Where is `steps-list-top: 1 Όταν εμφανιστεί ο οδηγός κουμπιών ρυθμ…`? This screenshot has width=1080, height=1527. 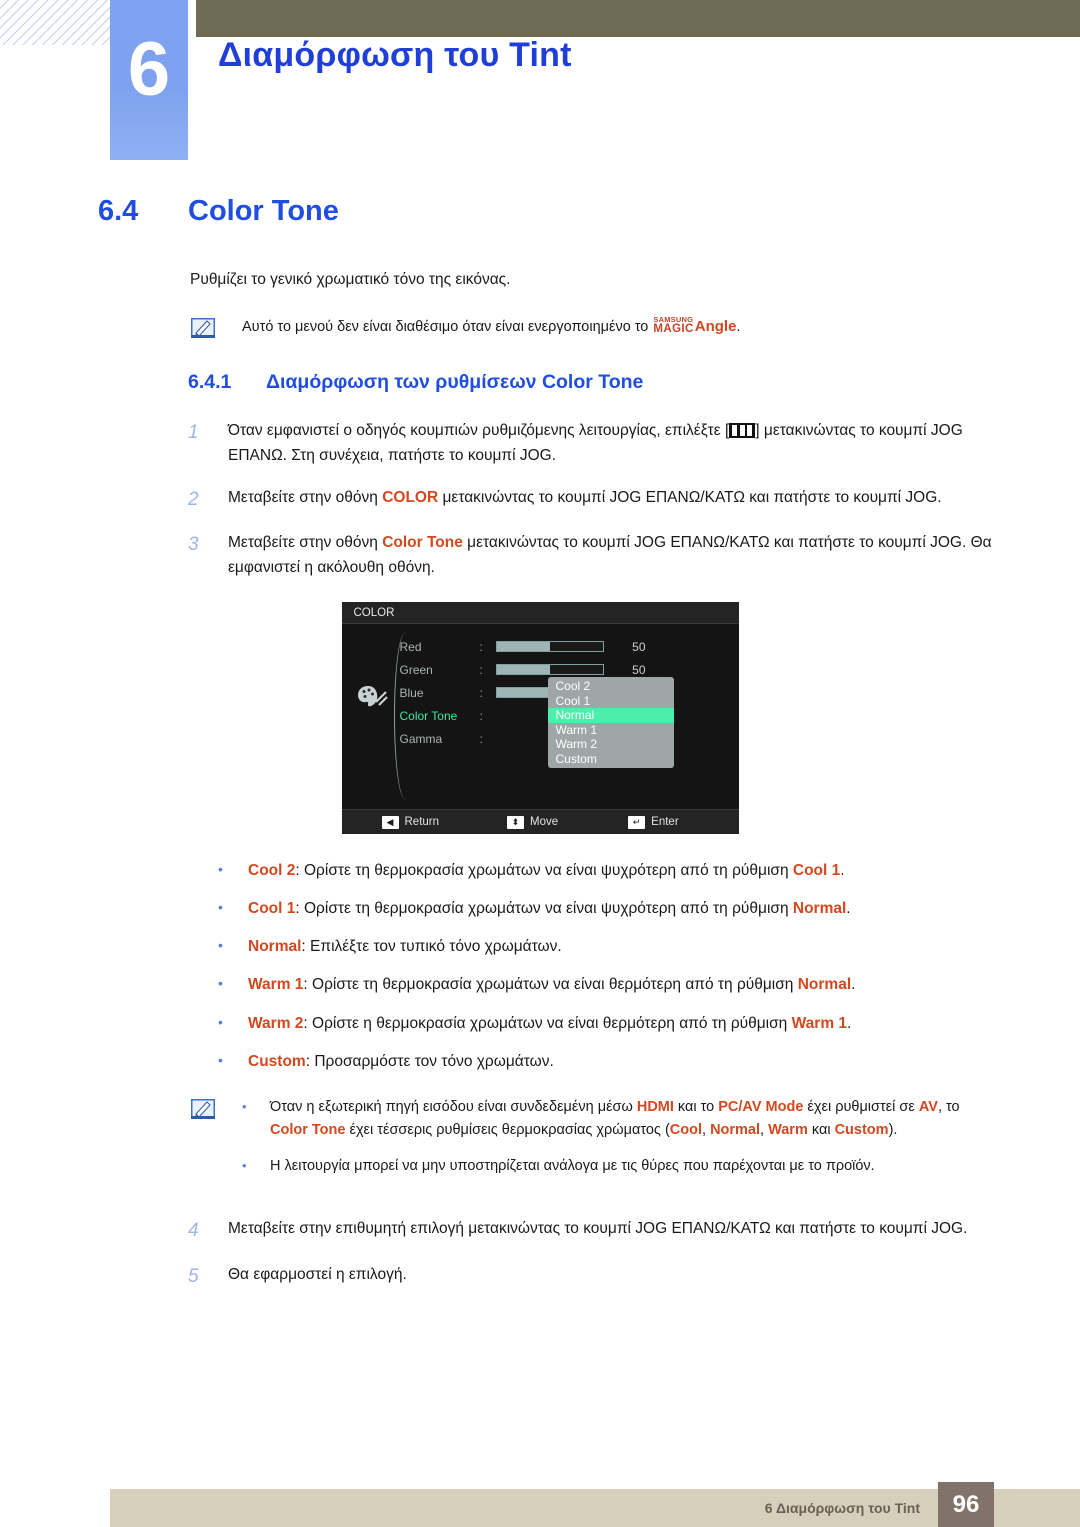
steps-list-top: 1 Όταν εμφανιστεί ο οδηγός κουμπιών ρυθμ… is located at coordinates (634, 499).